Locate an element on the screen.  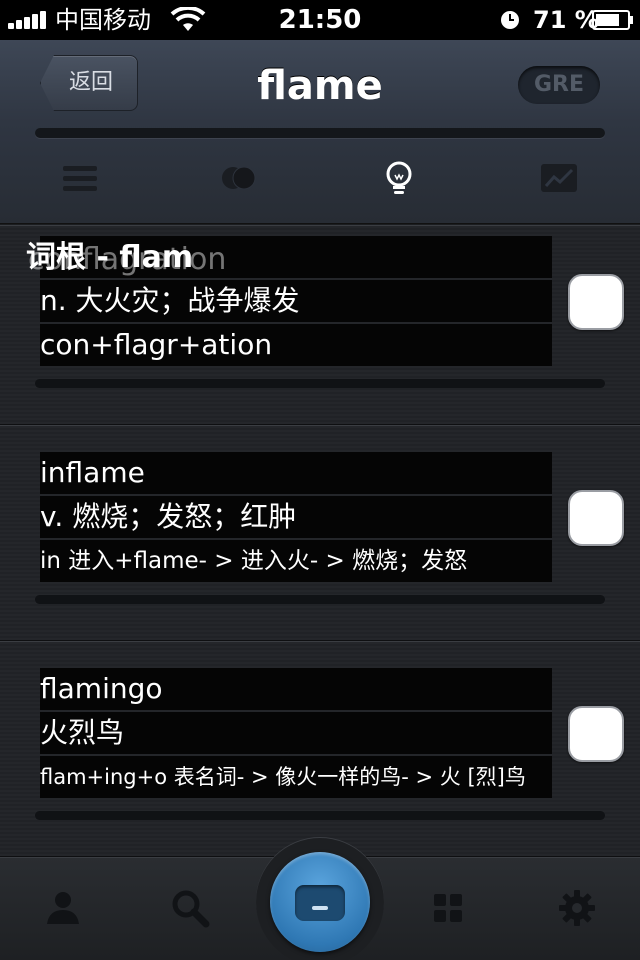
progress-track is located at coordinates (320, 133).